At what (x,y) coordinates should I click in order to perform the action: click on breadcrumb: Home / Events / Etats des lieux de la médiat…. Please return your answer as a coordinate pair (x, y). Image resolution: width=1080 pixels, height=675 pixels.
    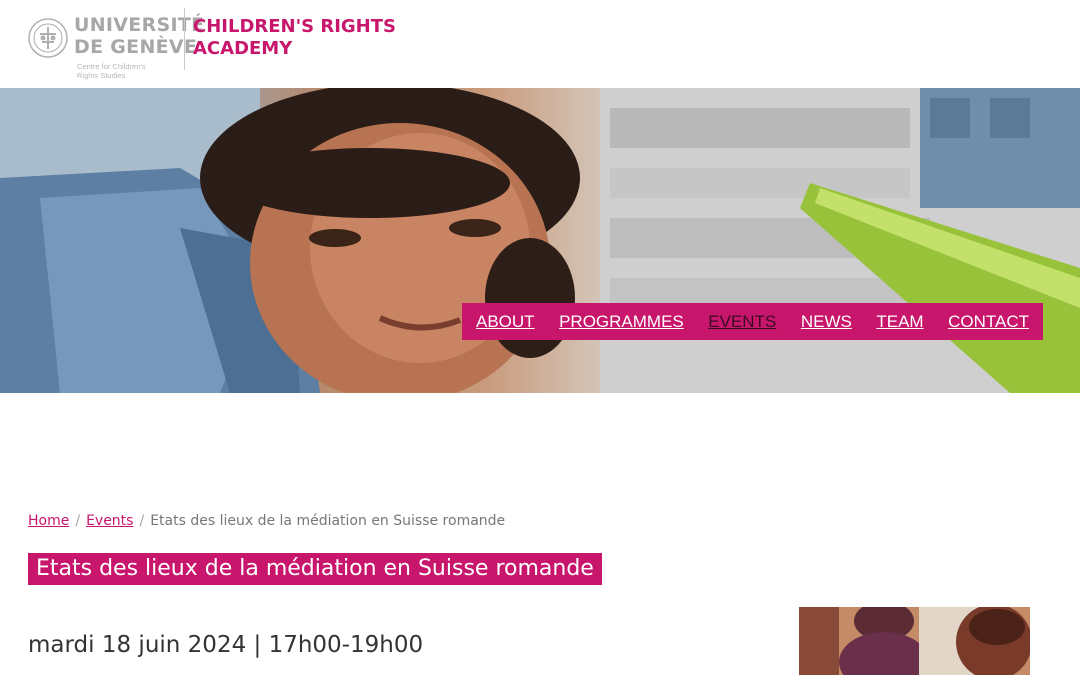
    Looking at the image, I should click on (266, 521).